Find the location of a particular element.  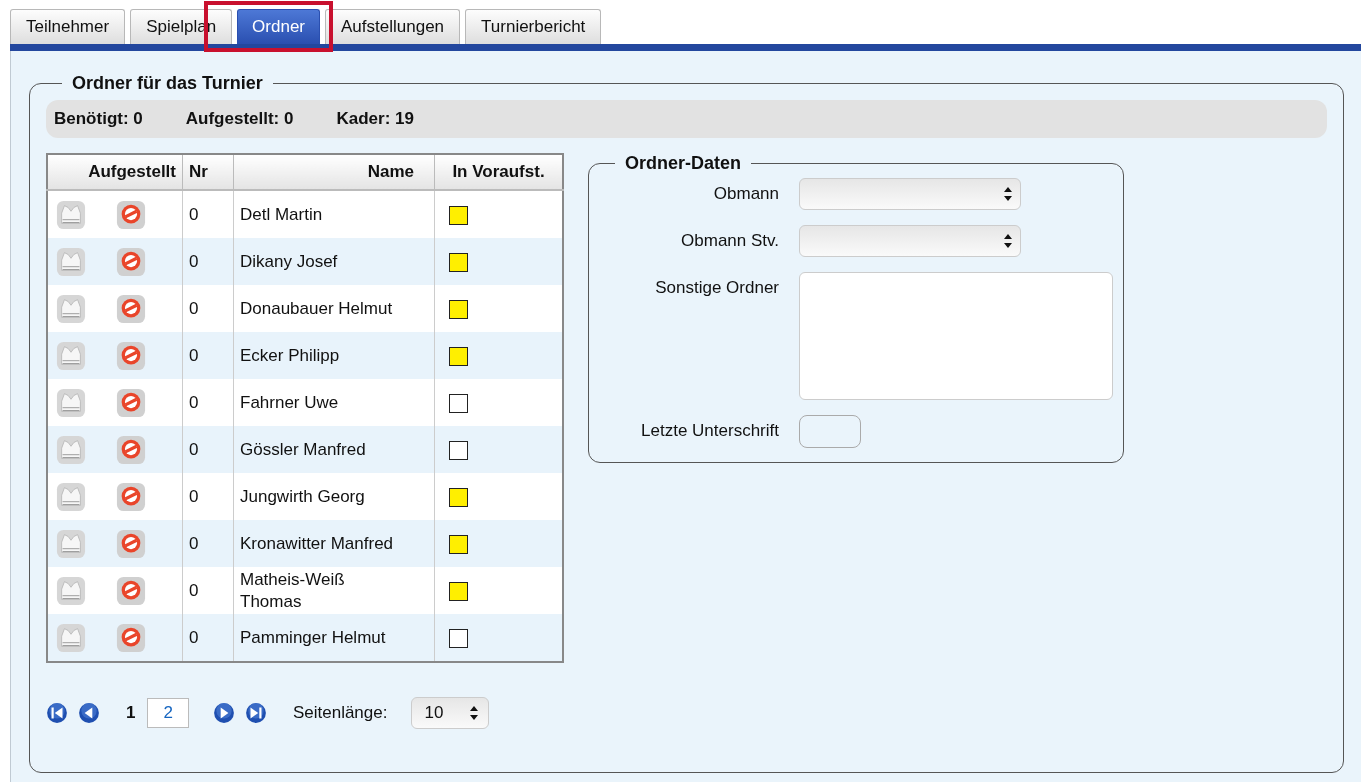

field-label: Obmann Stv. is located at coordinates (729, 241).